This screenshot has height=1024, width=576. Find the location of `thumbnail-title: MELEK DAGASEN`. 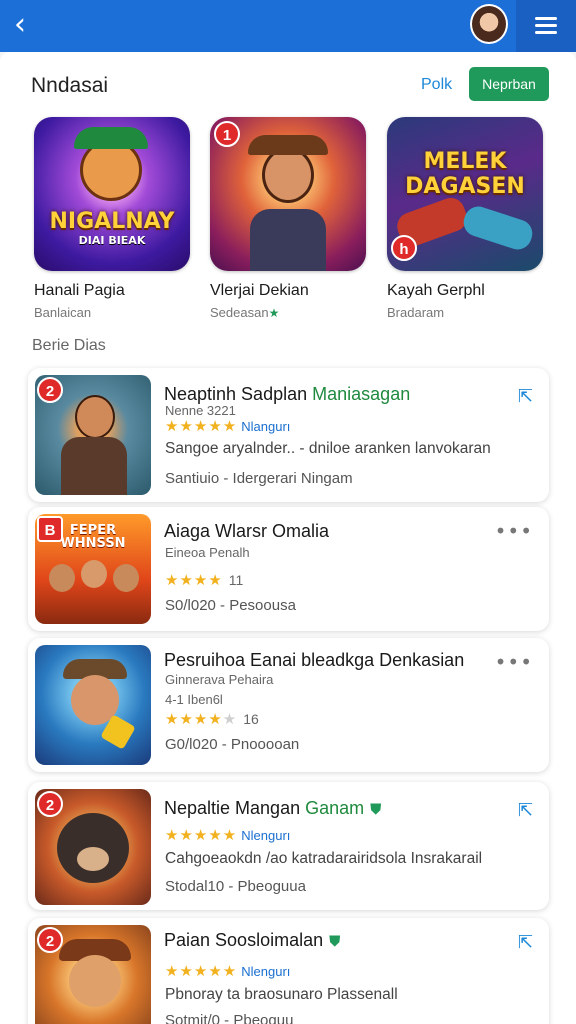

thumbnail-title: MELEK DAGASEN is located at coordinates (465, 174).